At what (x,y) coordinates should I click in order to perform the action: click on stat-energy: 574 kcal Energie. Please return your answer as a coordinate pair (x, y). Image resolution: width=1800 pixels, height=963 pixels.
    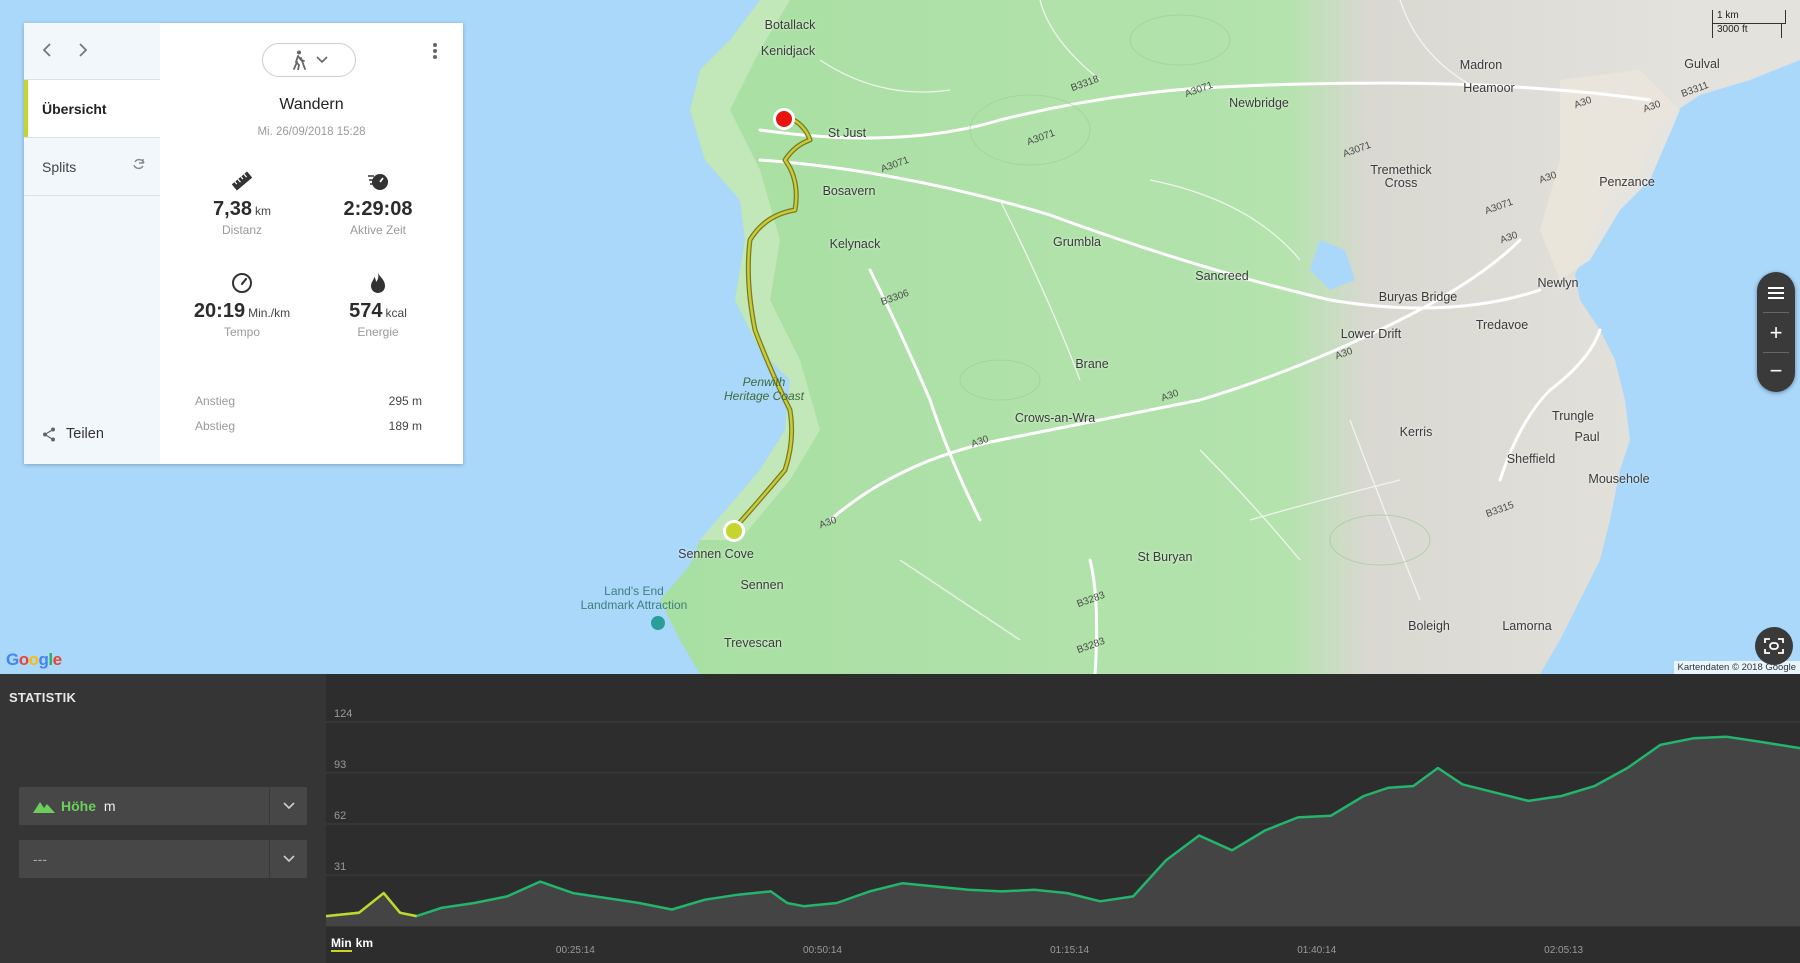
    Looking at the image, I should click on (378, 304).